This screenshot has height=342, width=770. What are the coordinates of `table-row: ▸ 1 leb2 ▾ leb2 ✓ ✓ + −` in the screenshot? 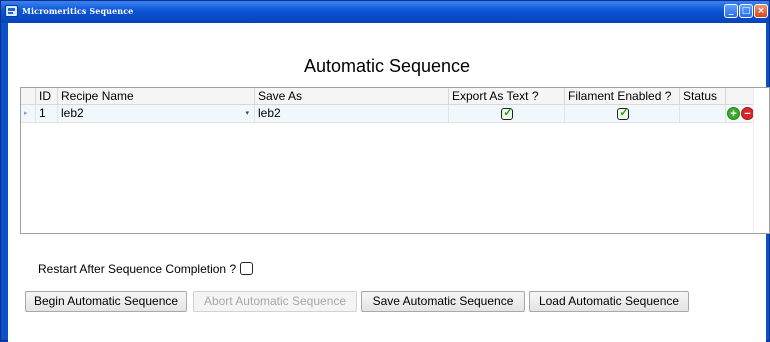 It's located at (395, 114).